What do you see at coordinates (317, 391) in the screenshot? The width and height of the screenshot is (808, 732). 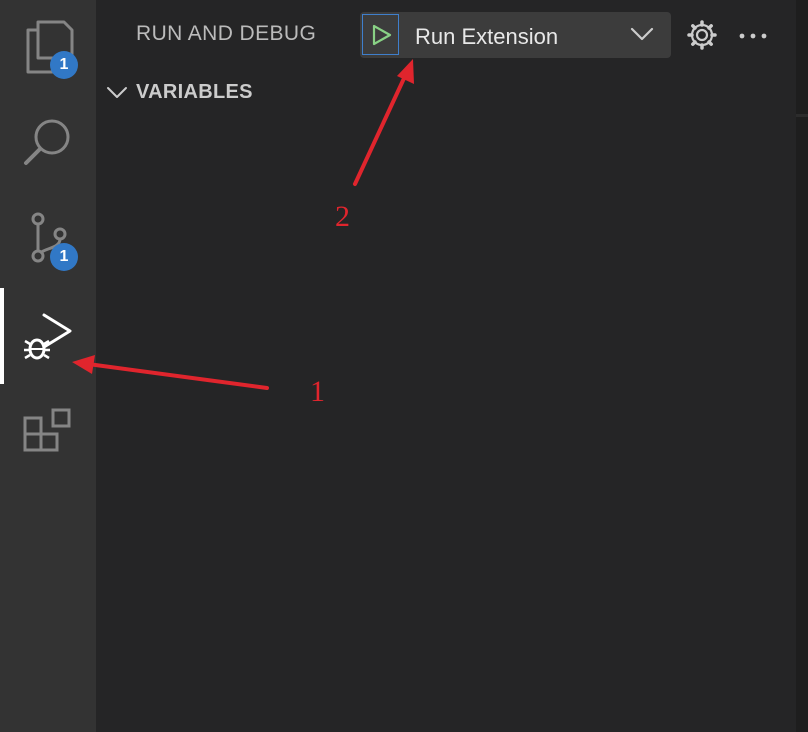 I see `annotation-label-1: 1` at bounding box center [317, 391].